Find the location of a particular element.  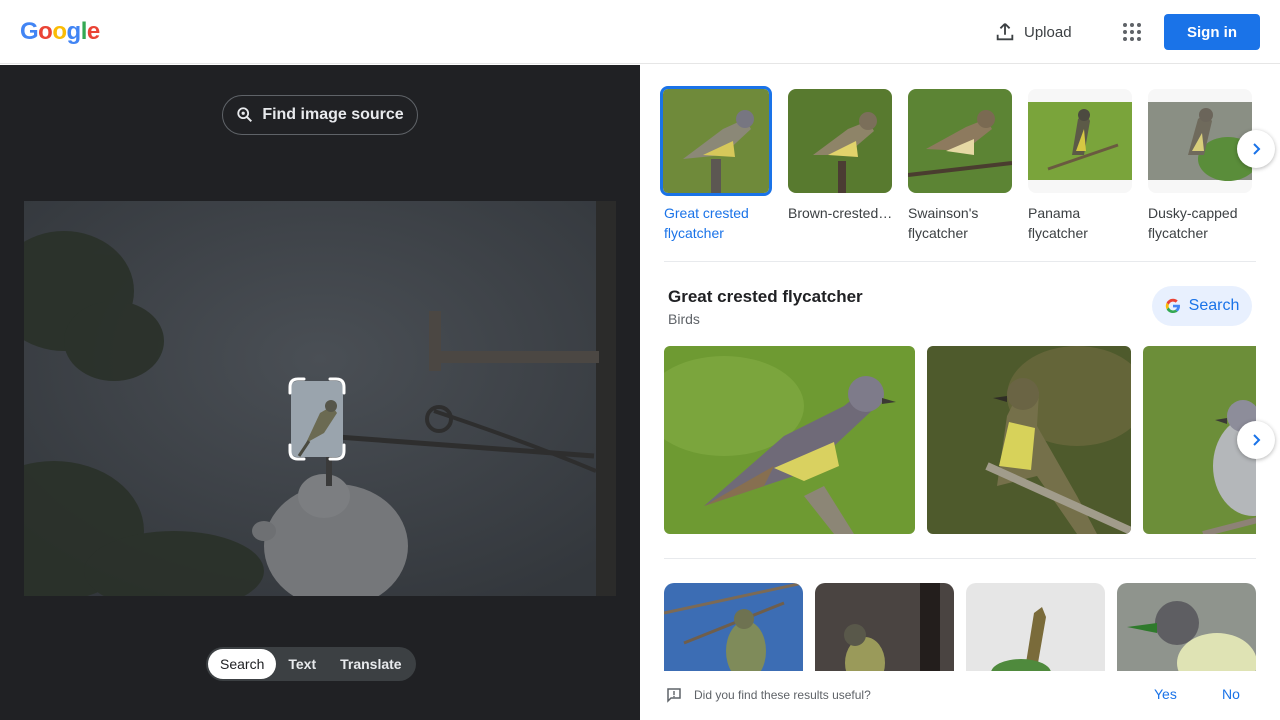

logo-letter: g is located at coordinates (74, 31).